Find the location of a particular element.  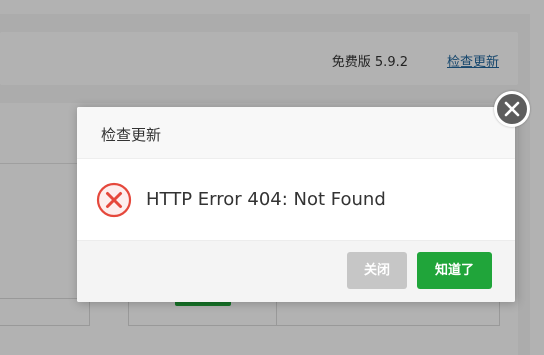

dialog-title: 检查更新 is located at coordinates (131, 135).